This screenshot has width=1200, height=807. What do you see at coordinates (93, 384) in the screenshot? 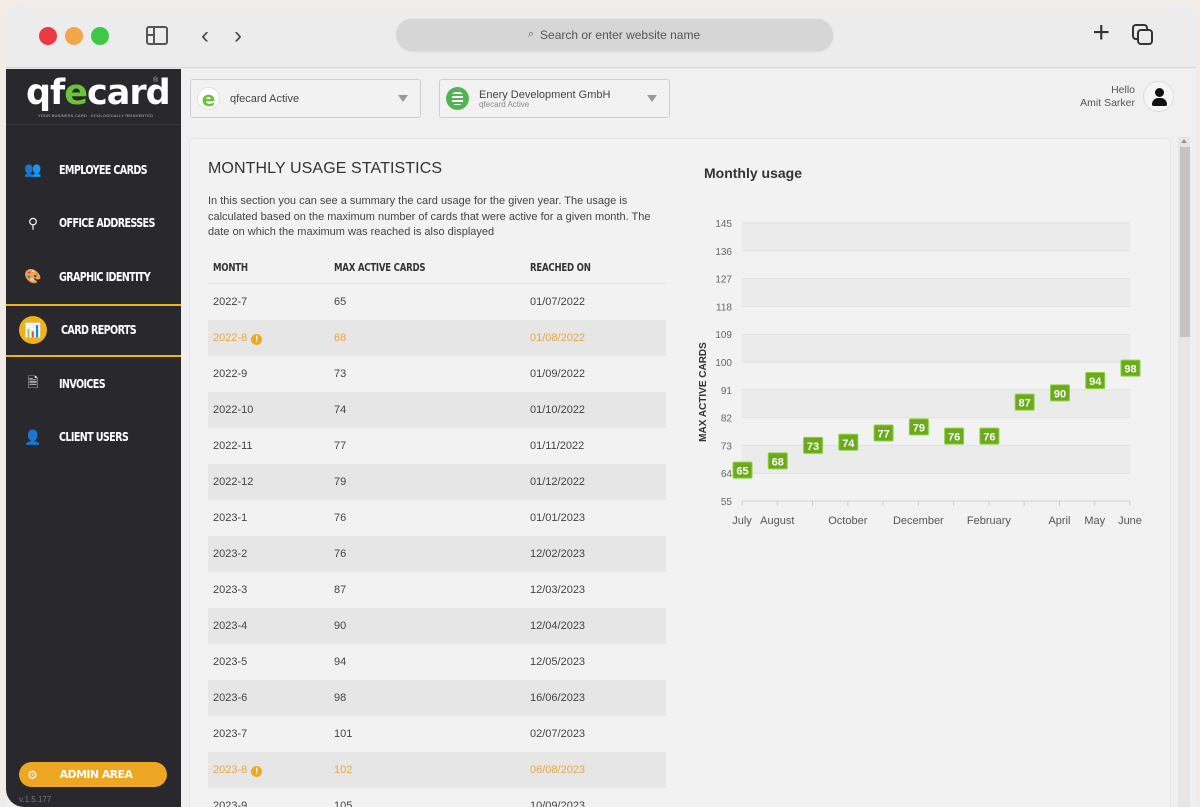
I see `sidebar-item-invoices: 🗎 Invoices` at bounding box center [93, 384].